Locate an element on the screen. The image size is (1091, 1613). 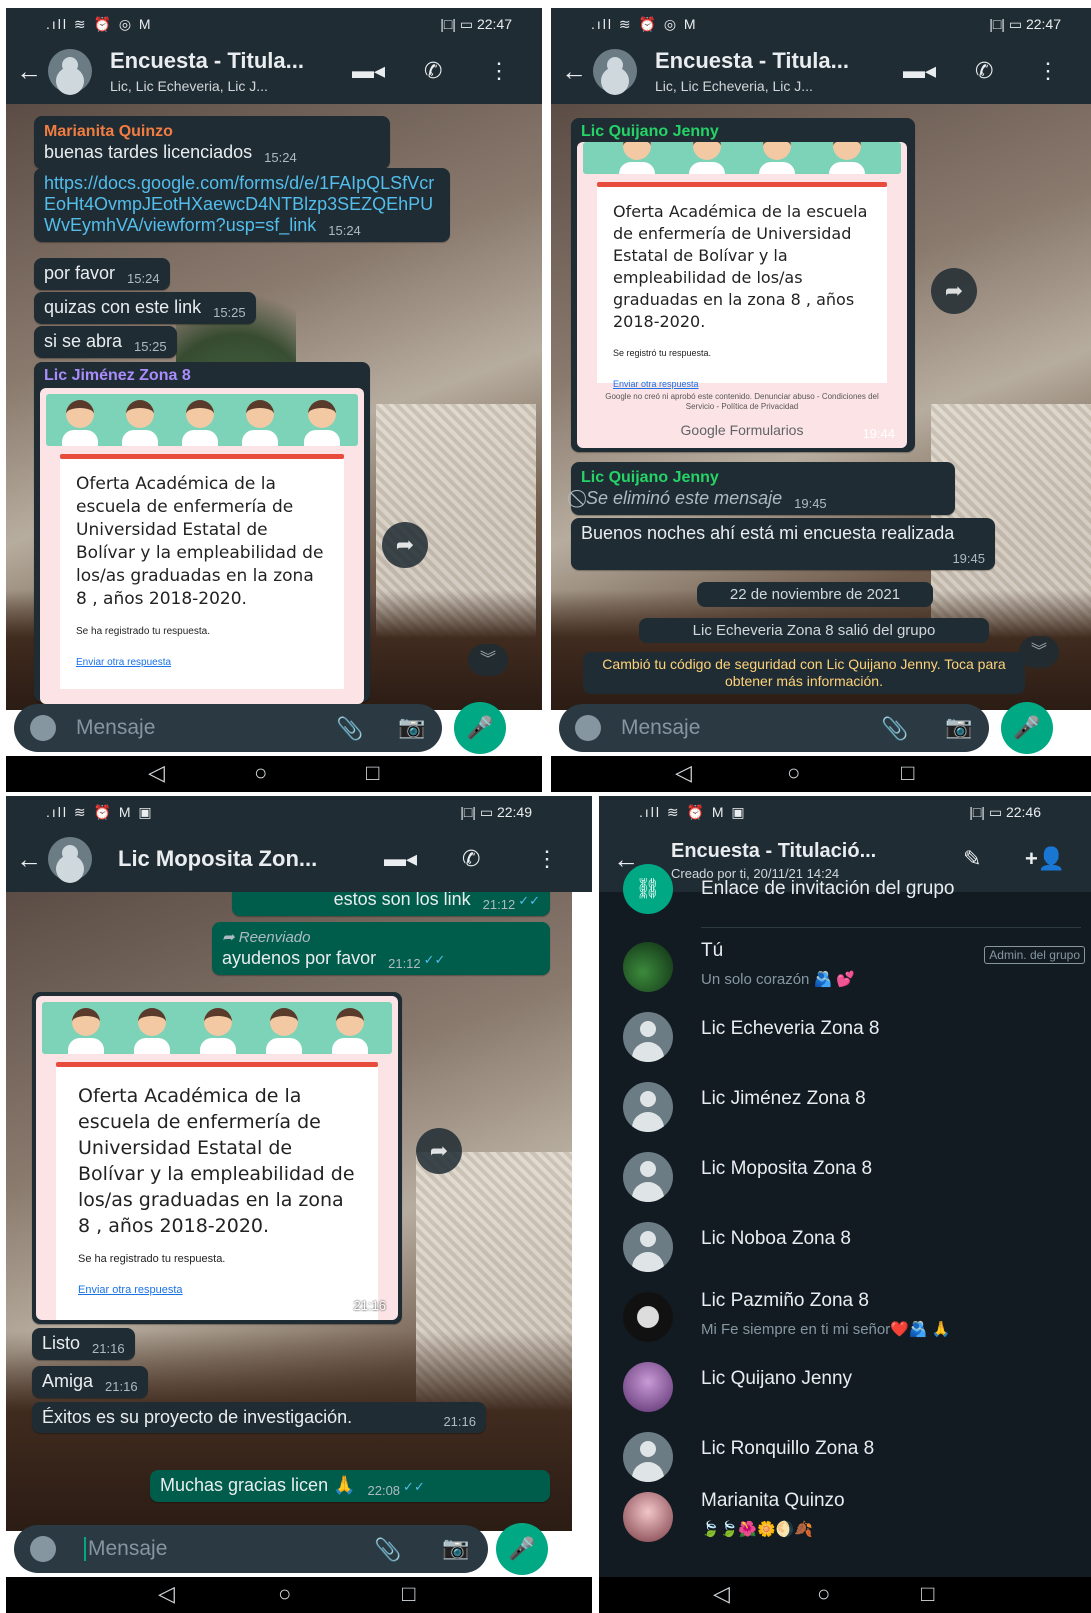
contact-avatar-icon is located at coordinates (70, 859).